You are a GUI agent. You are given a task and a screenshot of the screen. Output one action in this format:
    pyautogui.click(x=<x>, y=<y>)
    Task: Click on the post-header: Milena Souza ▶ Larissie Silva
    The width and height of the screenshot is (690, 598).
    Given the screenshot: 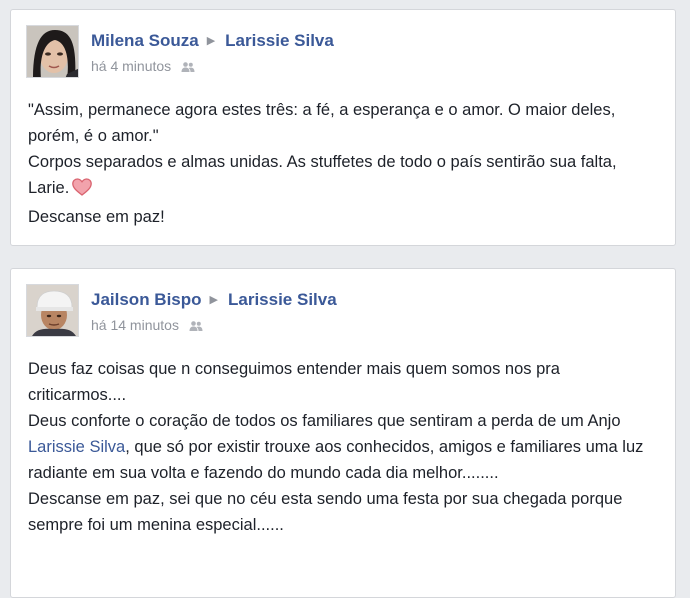 What is the action you would take?
    pyautogui.click(x=212, y=41)
    